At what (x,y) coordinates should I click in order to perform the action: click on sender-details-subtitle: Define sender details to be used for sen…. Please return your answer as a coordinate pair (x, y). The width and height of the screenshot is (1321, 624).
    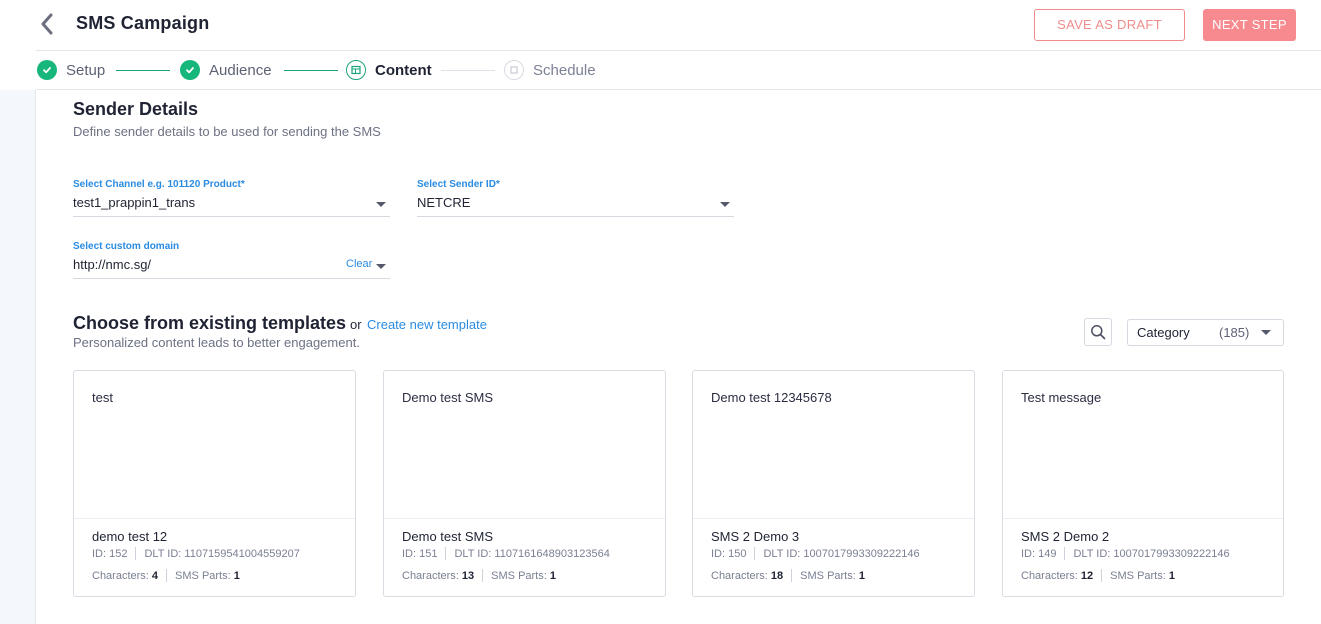
    Looking at the image, I should click on (227, 131).